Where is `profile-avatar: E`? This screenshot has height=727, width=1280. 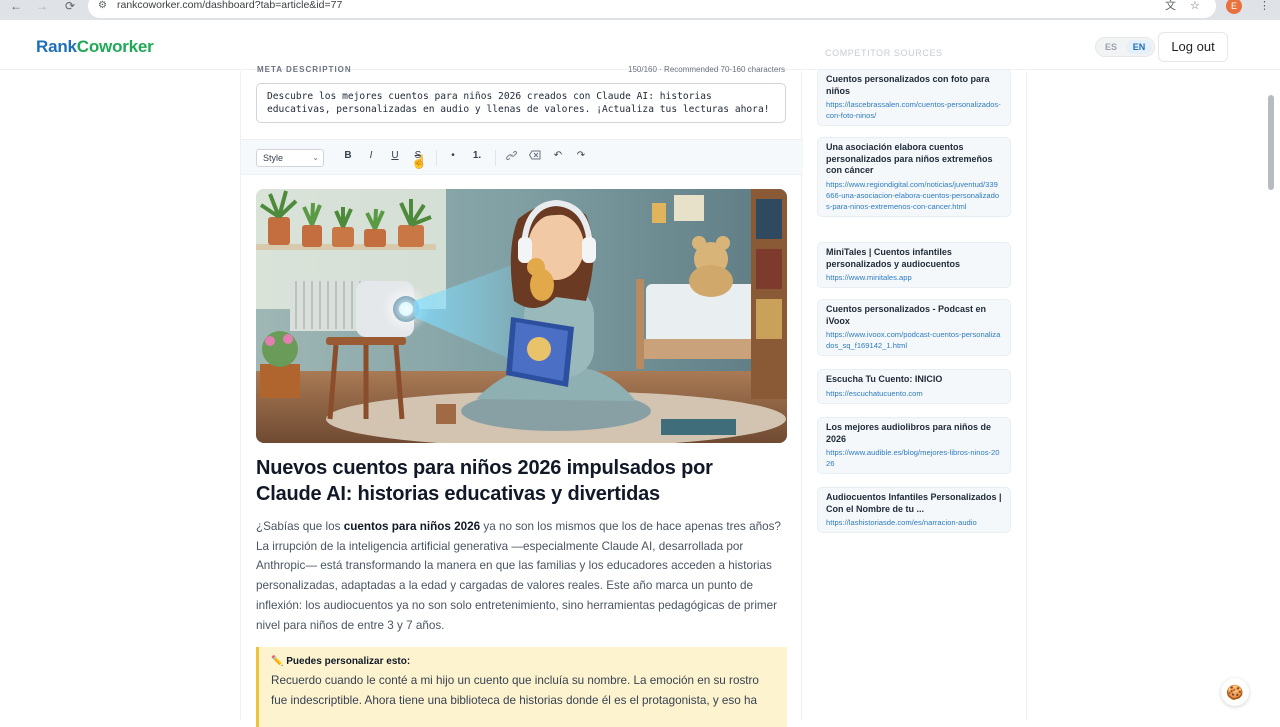 profile-avatar: E is located at coordinates (1234, 7).